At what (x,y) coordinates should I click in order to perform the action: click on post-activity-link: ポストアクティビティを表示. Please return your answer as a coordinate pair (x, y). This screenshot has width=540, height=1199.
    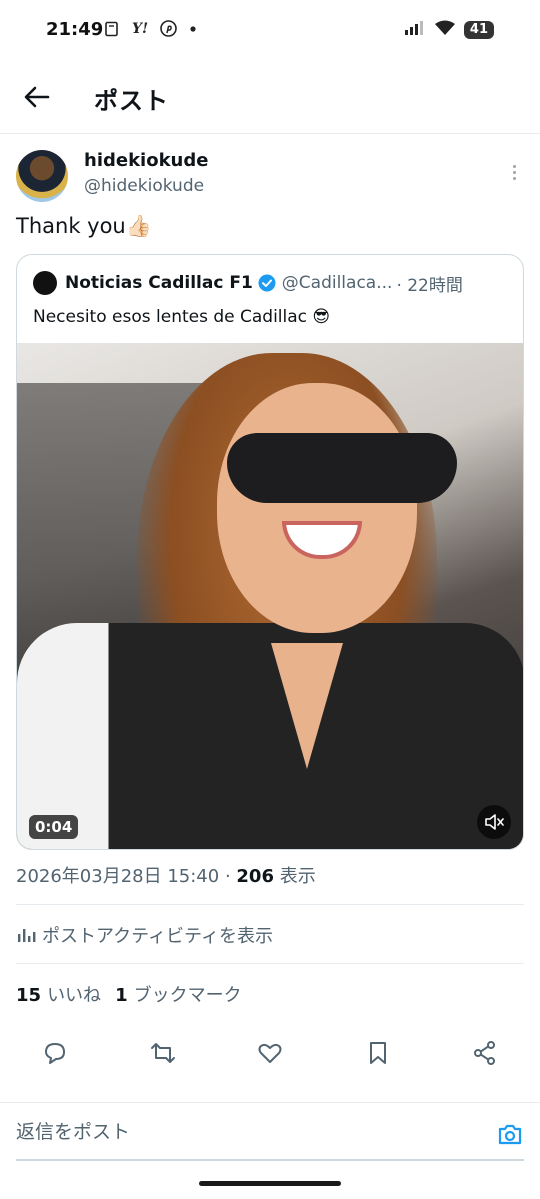
    Looking at the image, I should click on (144, 935).